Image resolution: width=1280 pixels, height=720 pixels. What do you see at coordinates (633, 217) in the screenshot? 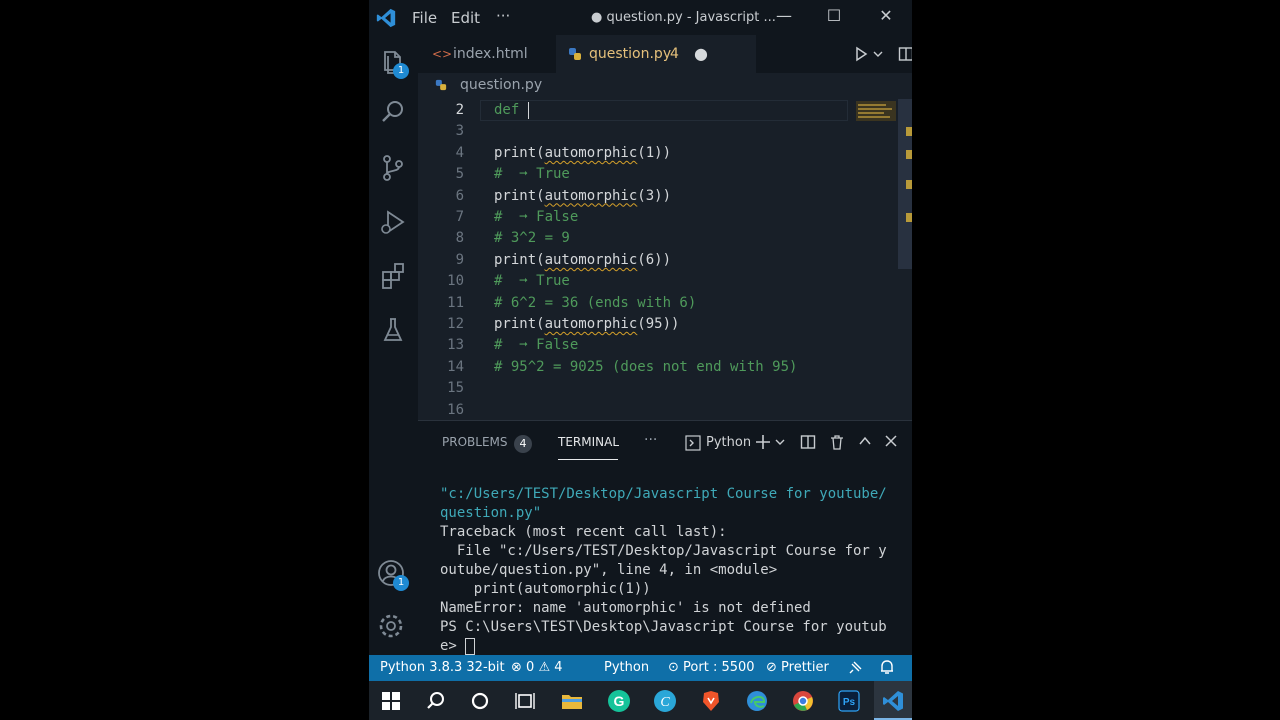
I see `code-line: 7 # ➞ False` at bounding box center [633, 217].